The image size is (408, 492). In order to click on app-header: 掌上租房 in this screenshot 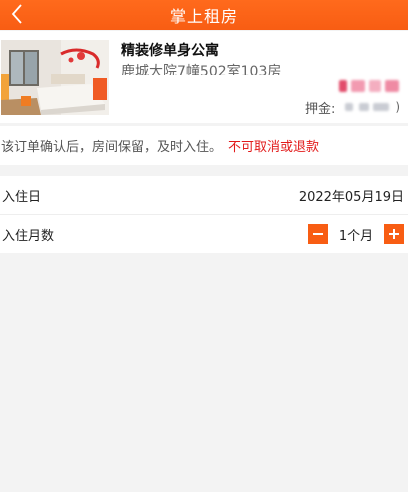, I will do `click(204, 15)`.